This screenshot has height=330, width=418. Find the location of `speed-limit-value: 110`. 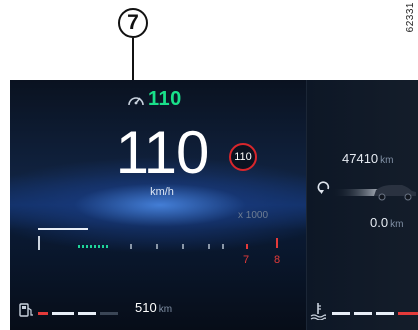

speed-limit-value: 110 is located at coordinates (243, 157).